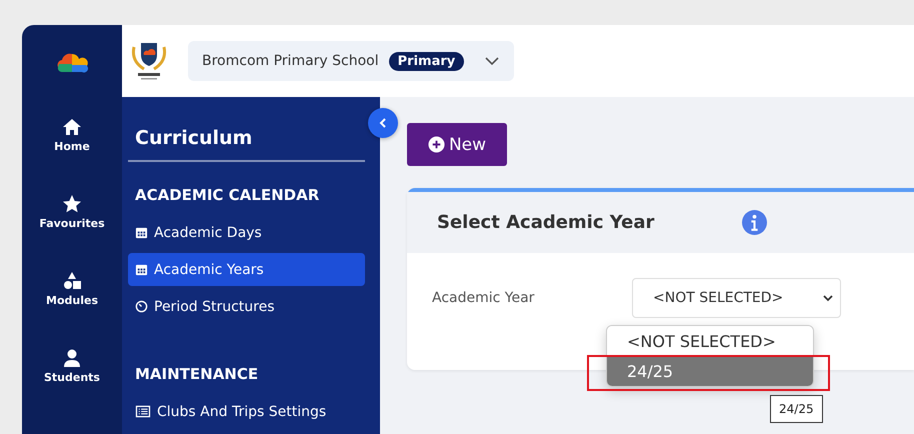  I want to click on field-label: Academic Year, so click(484, 298).